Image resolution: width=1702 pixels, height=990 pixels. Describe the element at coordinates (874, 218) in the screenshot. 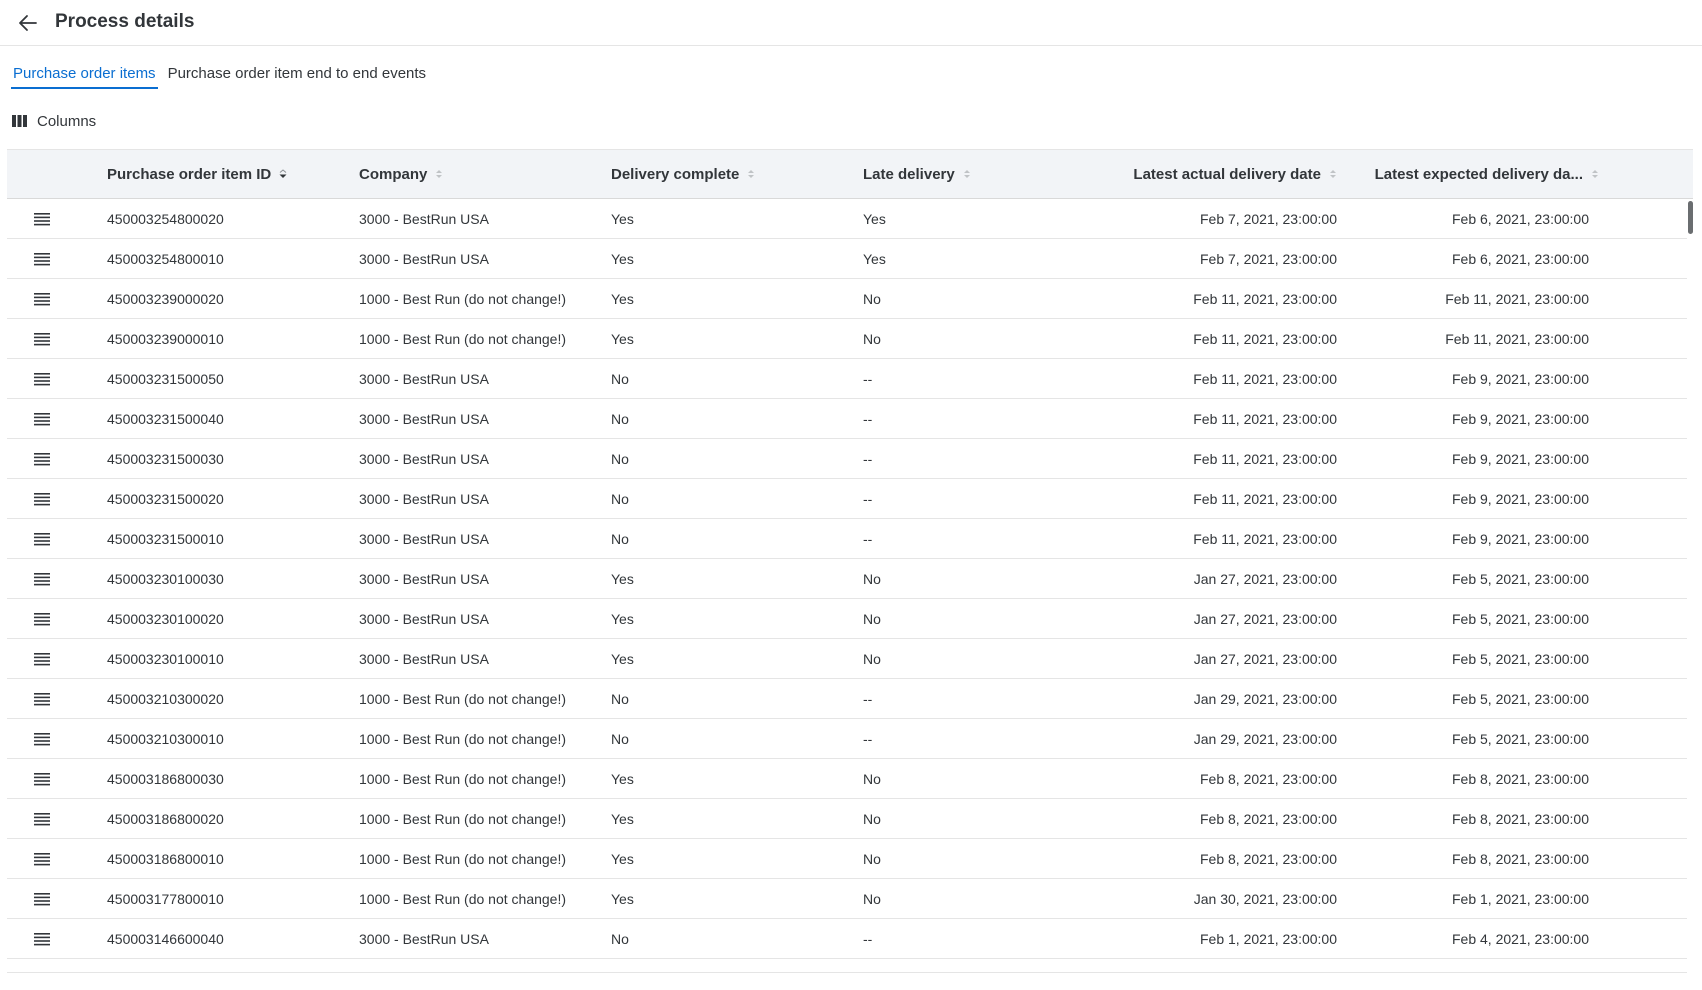

I see `cell-late-delivery: Yes` at that location.